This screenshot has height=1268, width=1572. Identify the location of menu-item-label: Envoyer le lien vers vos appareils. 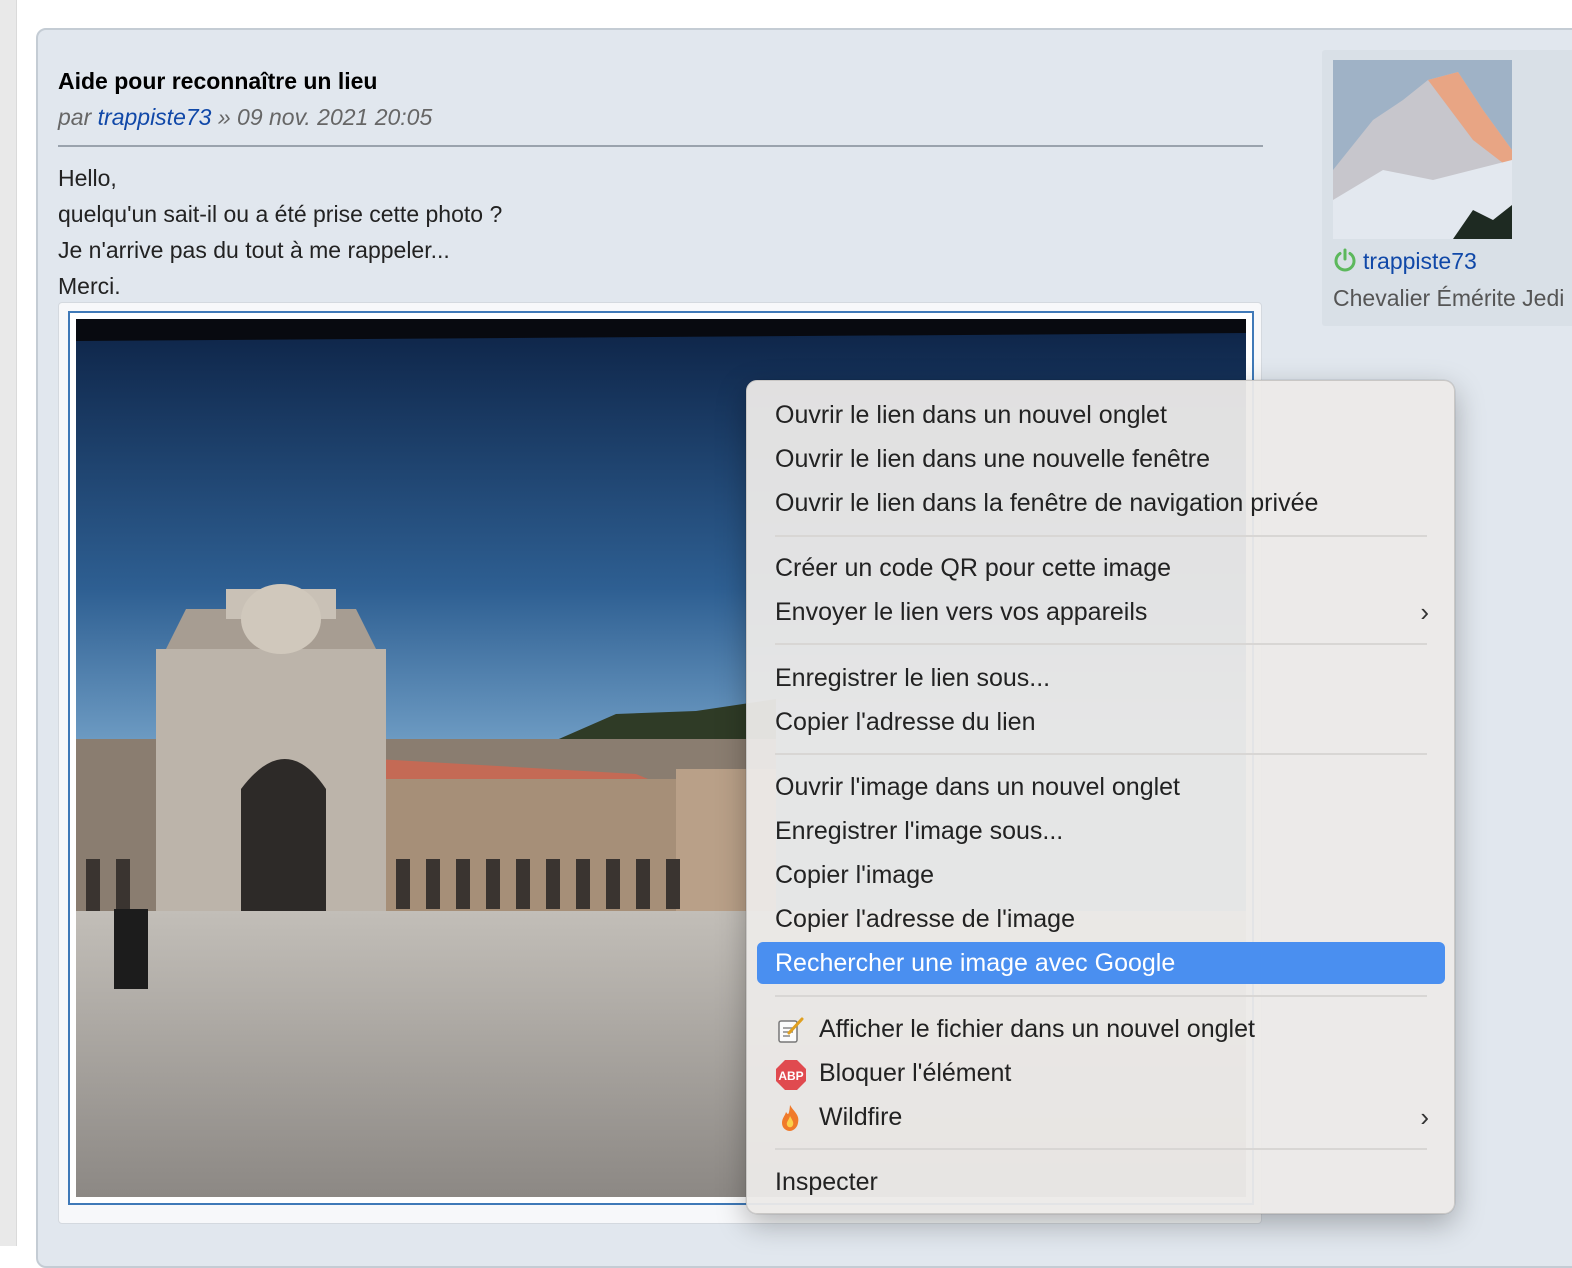
(961, 612).